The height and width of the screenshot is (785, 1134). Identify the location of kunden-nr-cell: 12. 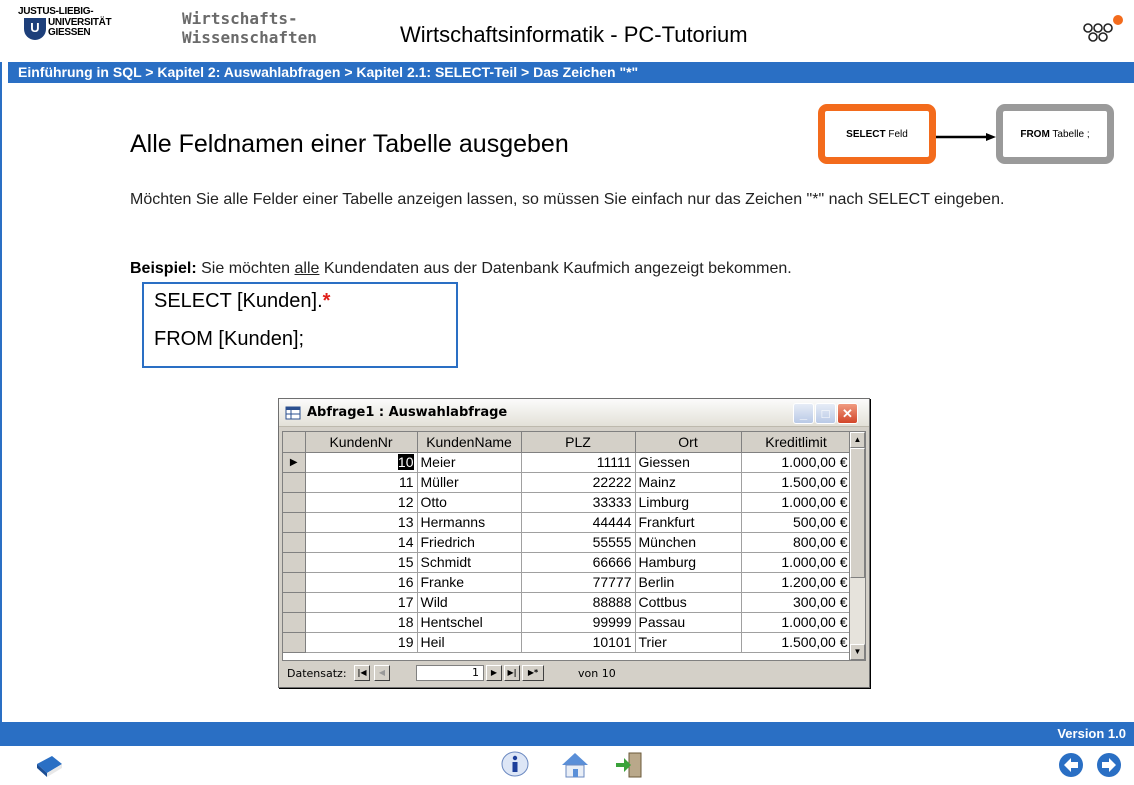
(361, 502).